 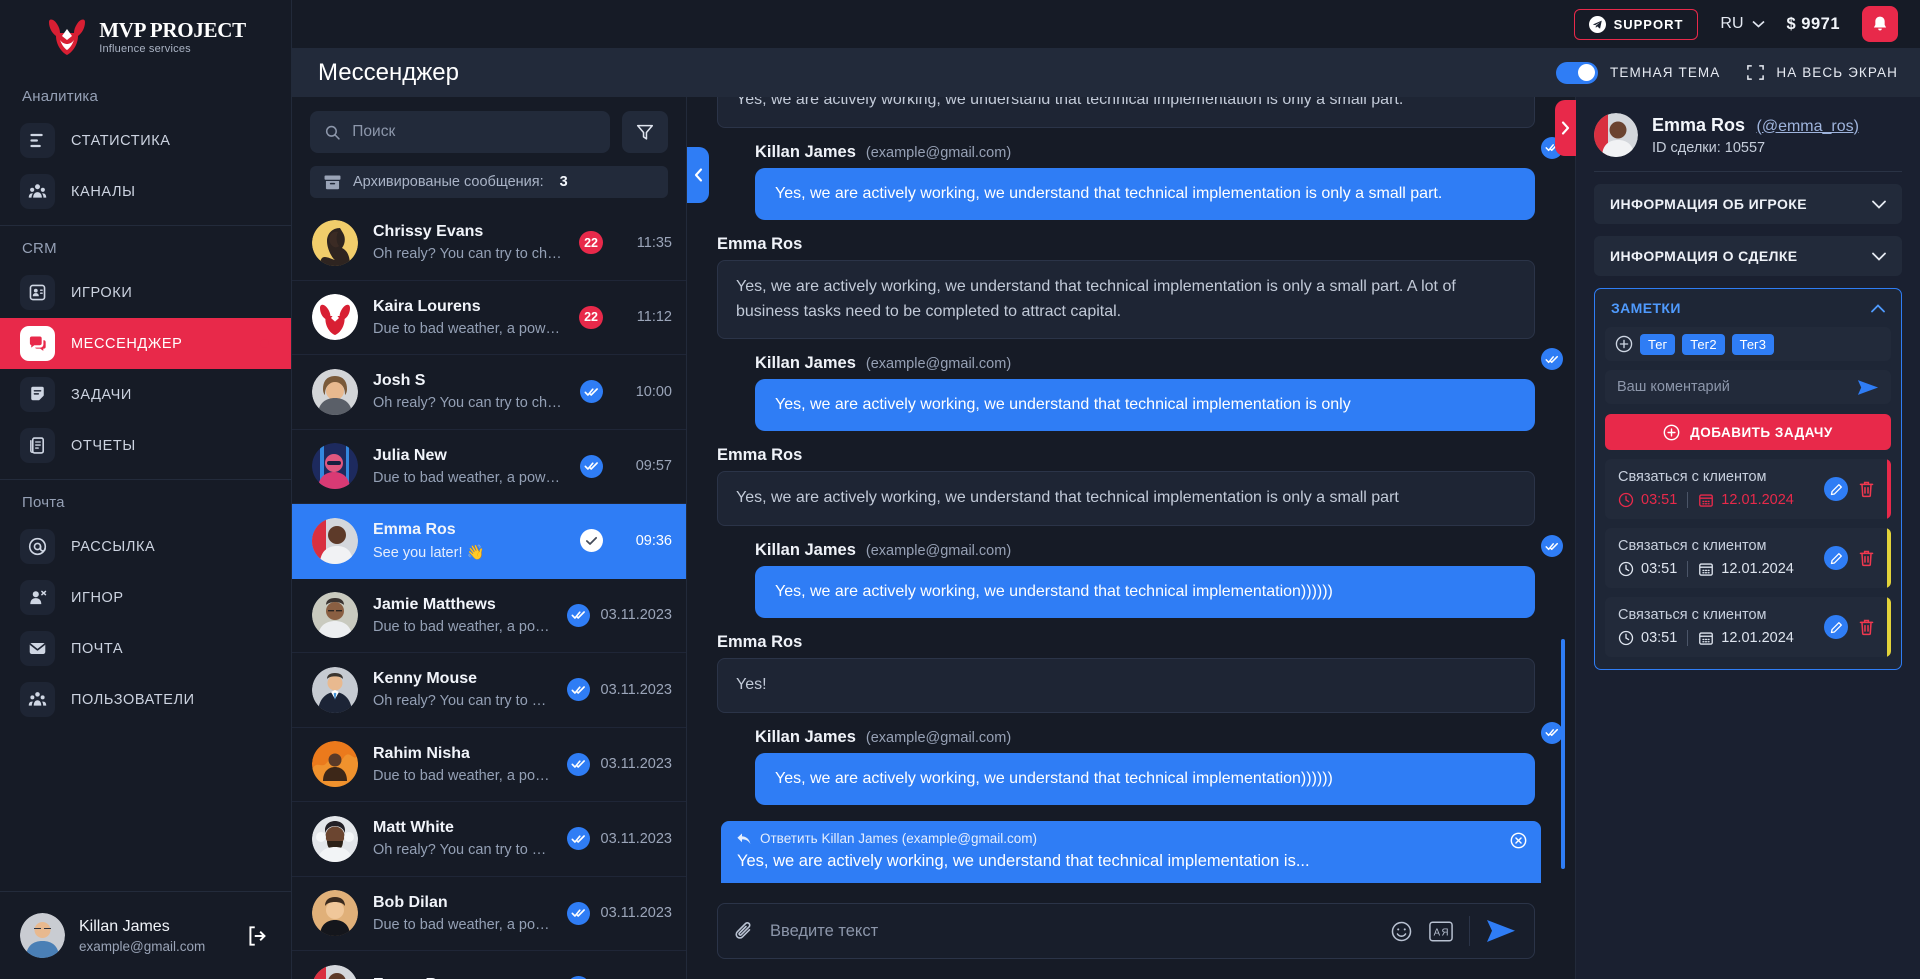 I want to click on double-check-icon, so click(x=1551, y=359).